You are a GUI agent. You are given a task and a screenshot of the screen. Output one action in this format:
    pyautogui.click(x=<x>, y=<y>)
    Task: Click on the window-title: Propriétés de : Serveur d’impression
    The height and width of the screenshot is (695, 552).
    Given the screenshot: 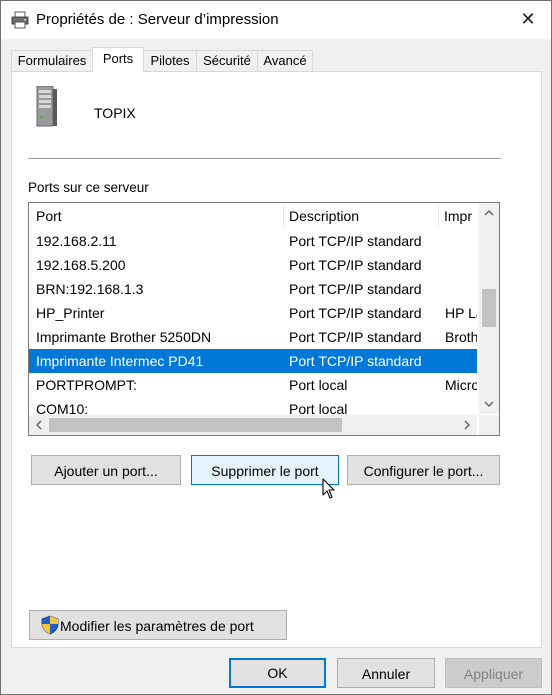 What is the action you would take?
    pyautogui.click(x=157, y=19)
    